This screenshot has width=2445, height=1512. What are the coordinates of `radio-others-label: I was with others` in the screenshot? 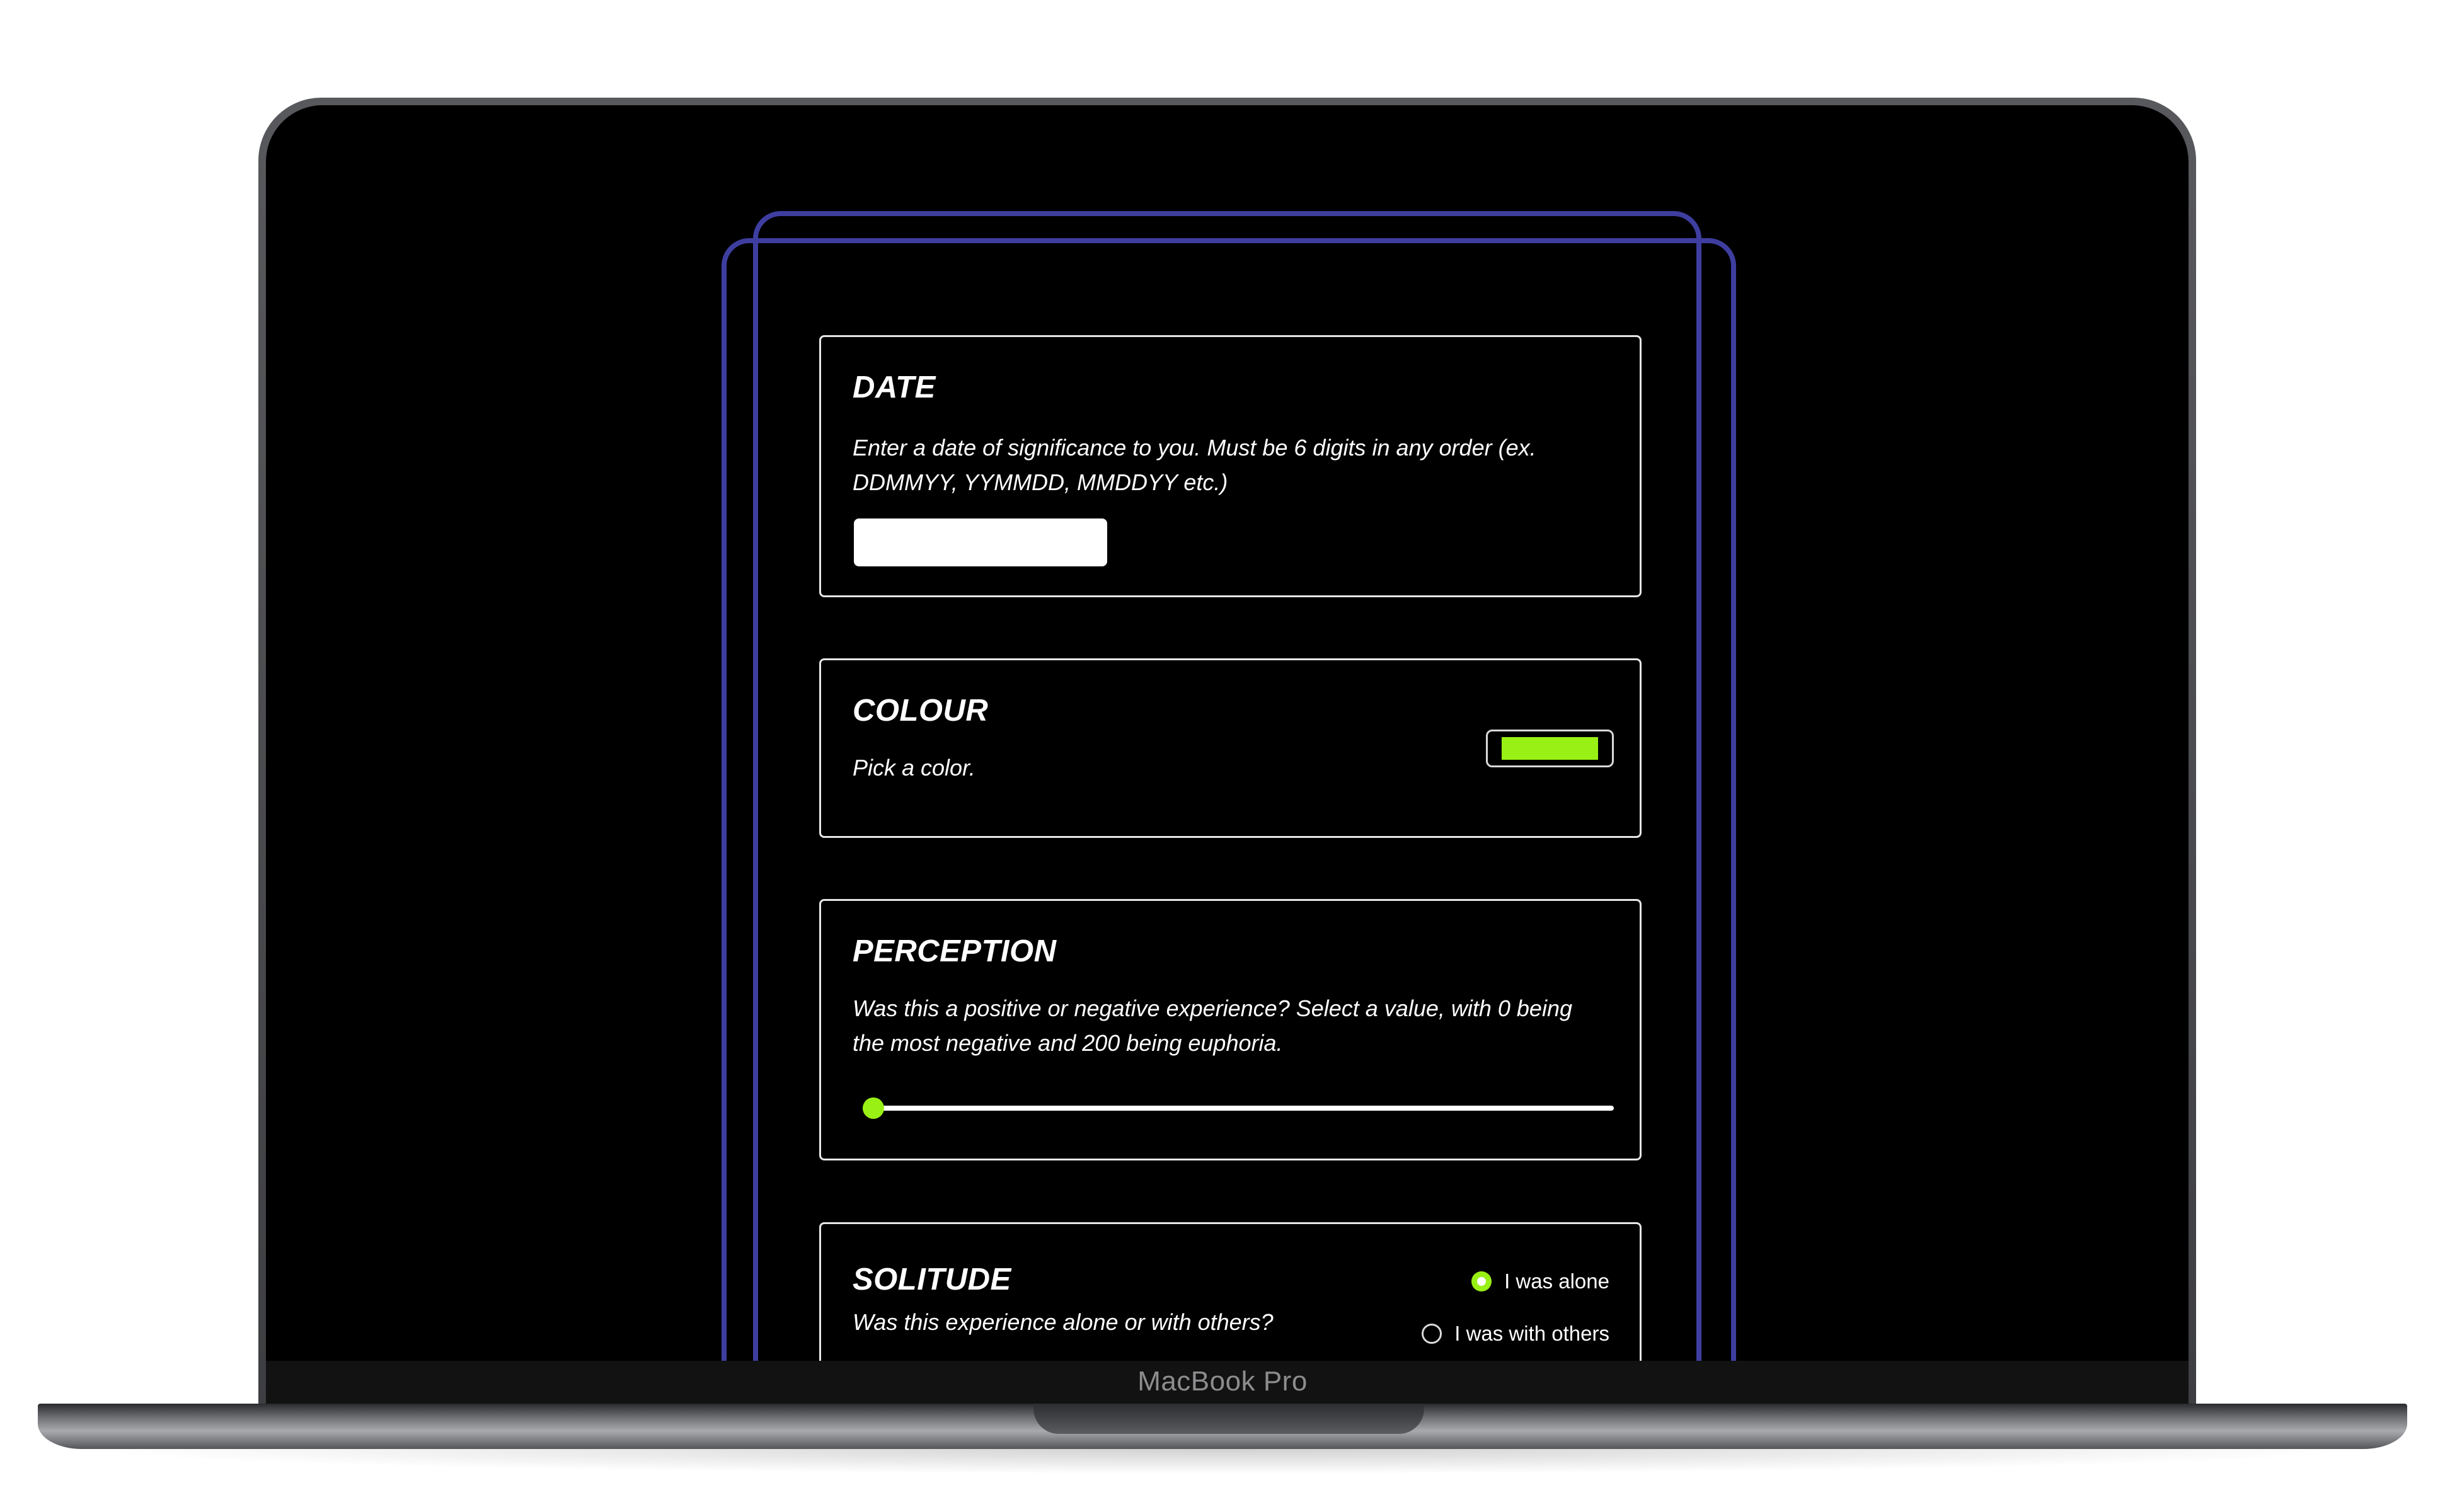 It's located at (1532, 1333).